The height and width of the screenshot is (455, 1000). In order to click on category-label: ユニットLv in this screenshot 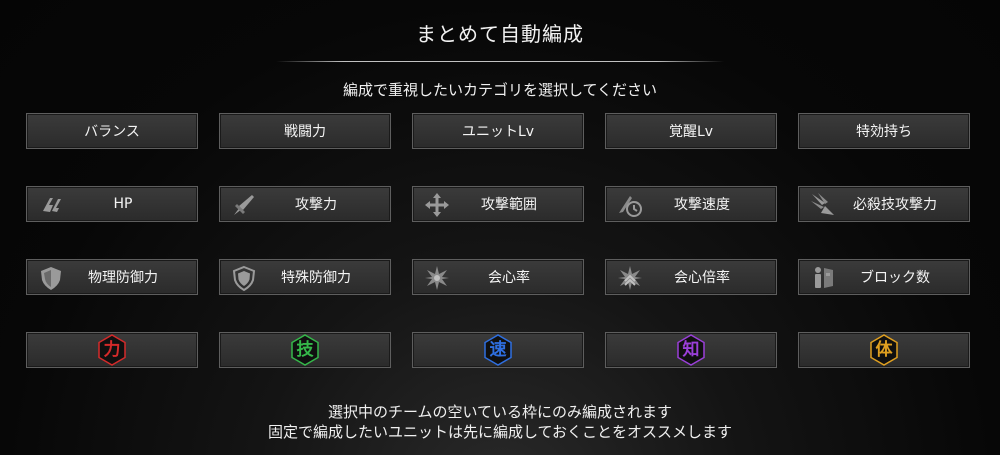, I will do `click(498, 132)`.